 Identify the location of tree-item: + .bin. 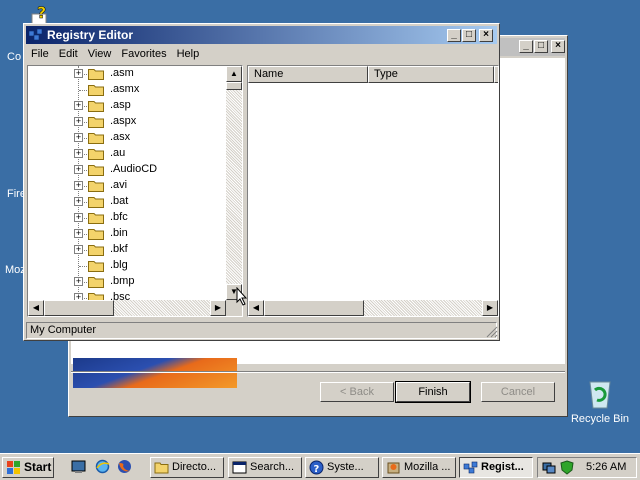
(128, 234).